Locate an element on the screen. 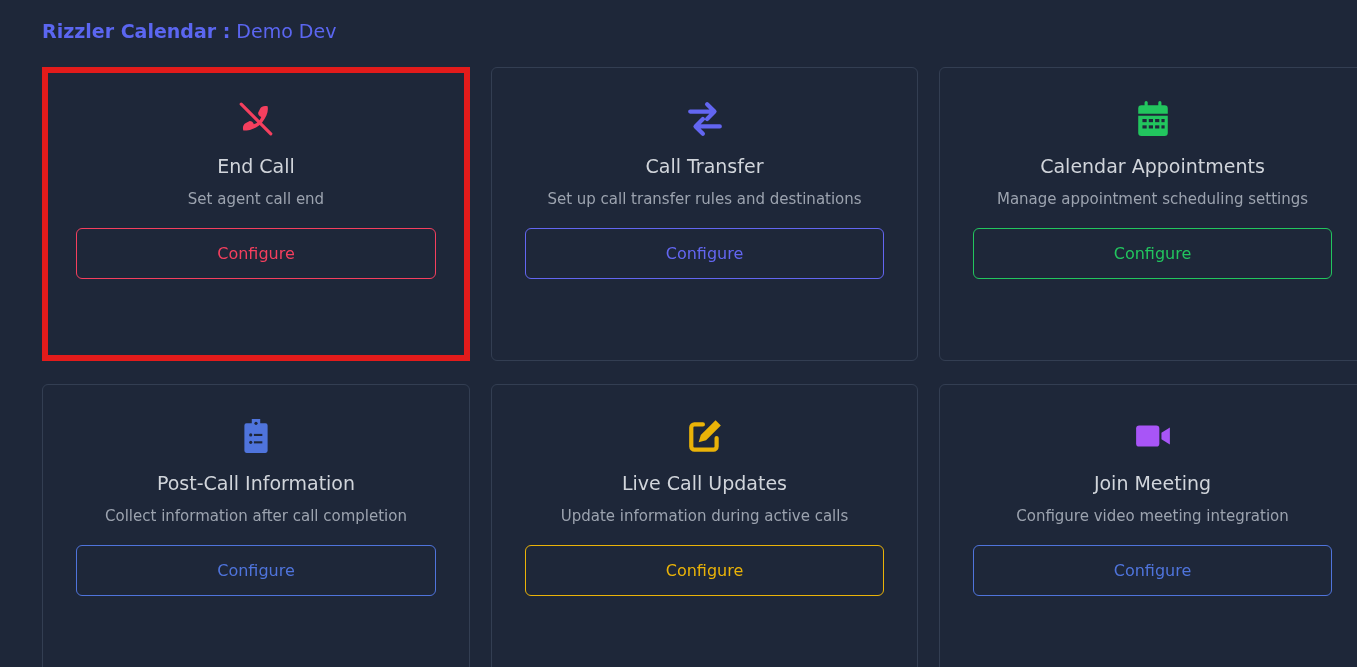  card-description: Manage appointment scheduling settings is located at coordinates (1152, 199).